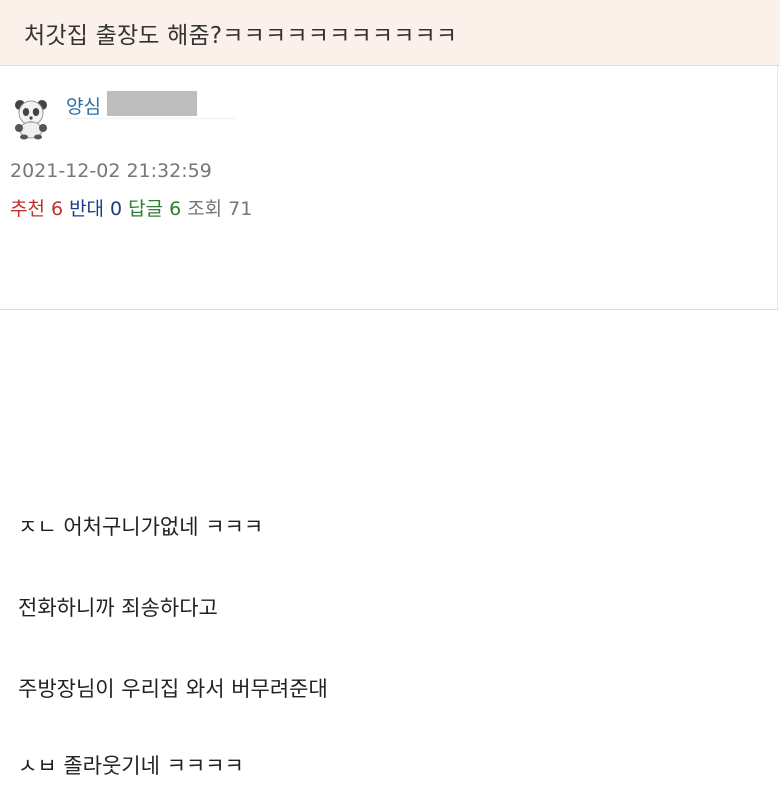 The image size is (780, 802). I want to click on divider, so click(151, 118).